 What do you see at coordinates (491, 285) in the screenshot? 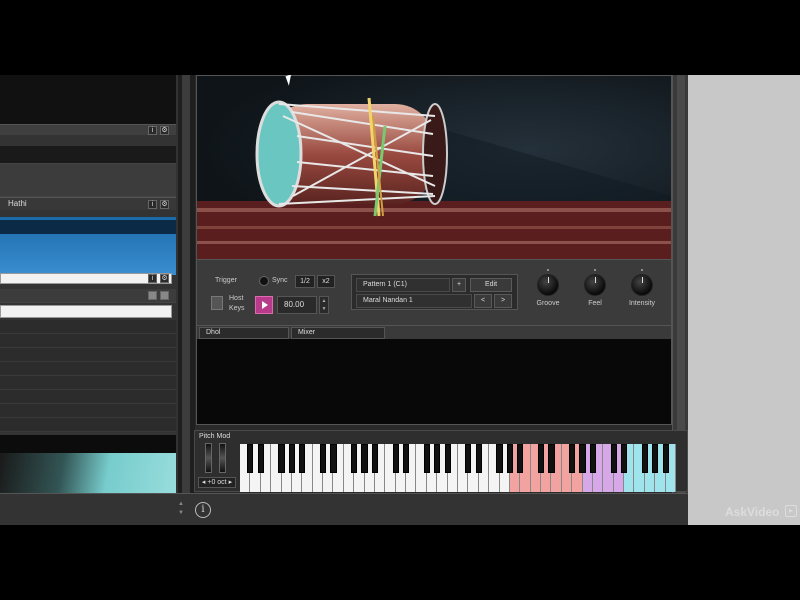
I see `edit-button: Edit` at bounding box center [491, 285].